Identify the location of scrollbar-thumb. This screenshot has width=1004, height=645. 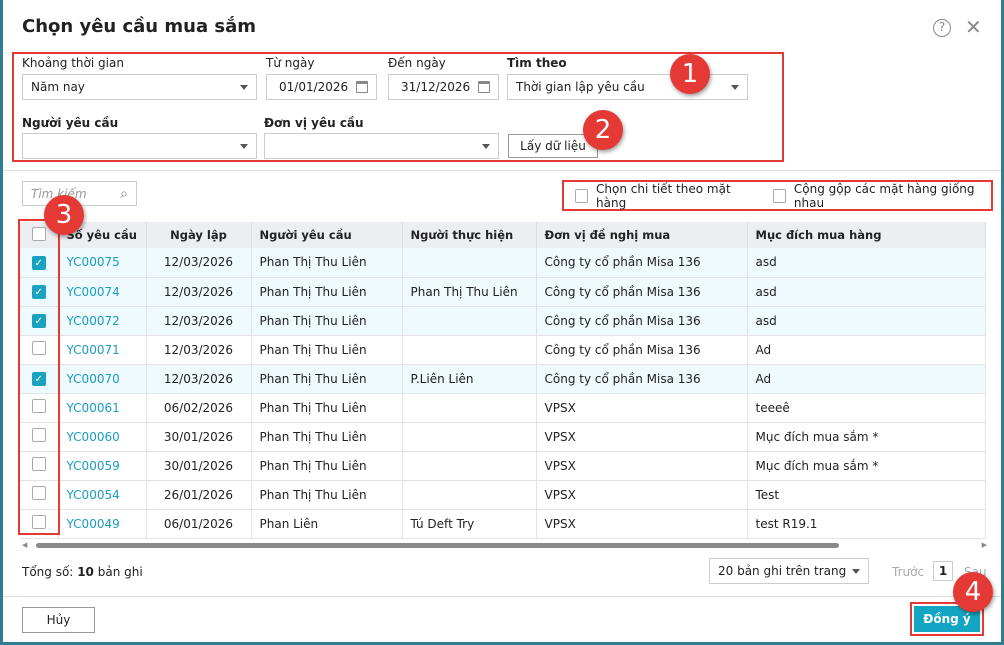
(437, 545).